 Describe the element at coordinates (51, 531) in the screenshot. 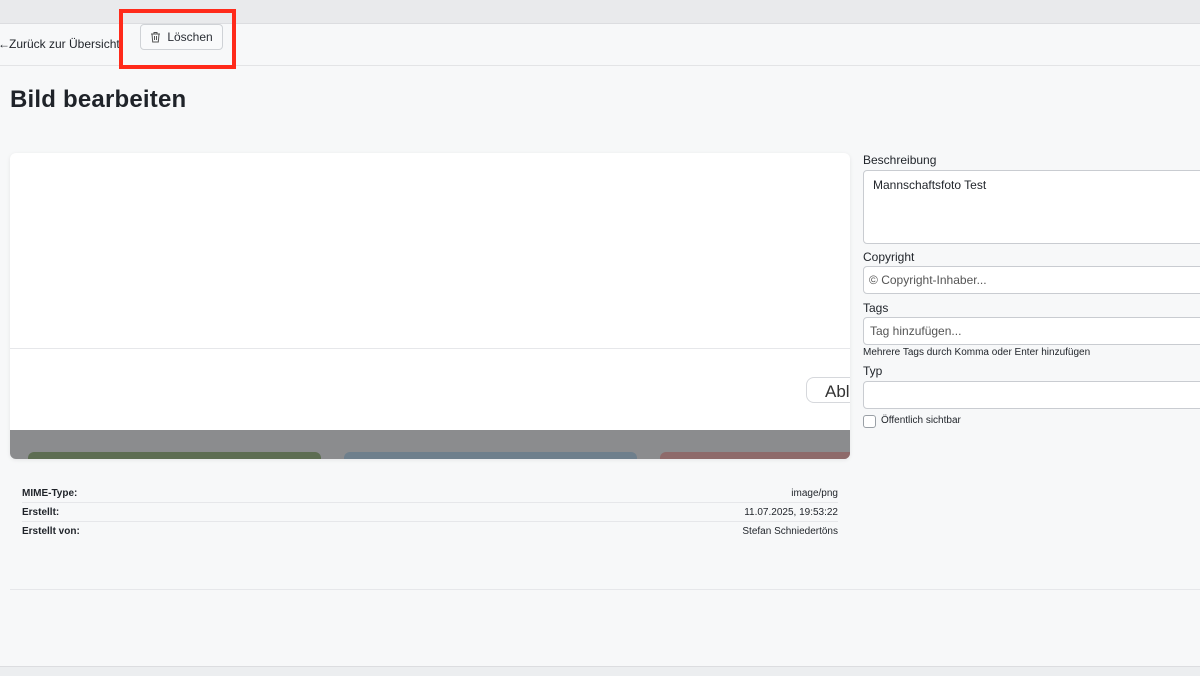

I see `metadata-label: Erstellt von:` at that location.